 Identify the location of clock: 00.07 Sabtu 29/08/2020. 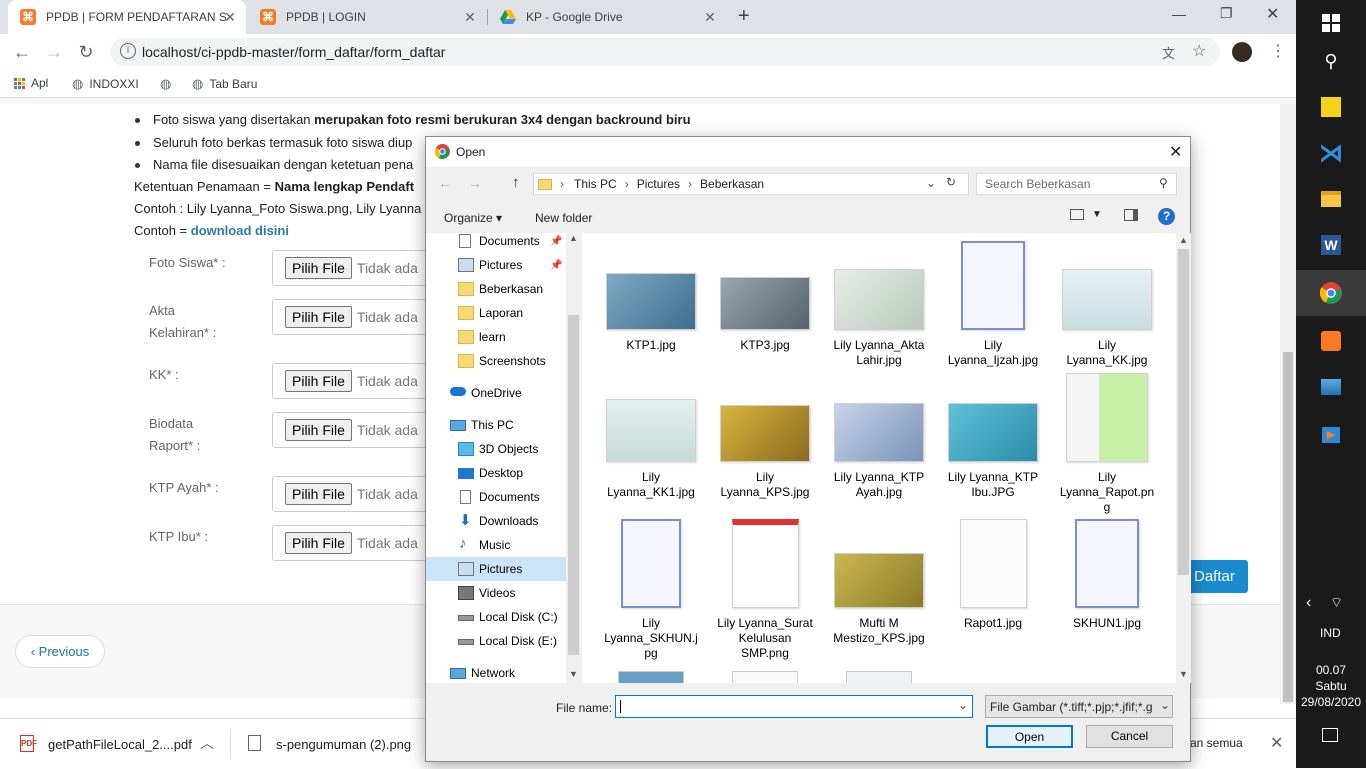
(1331, 686).